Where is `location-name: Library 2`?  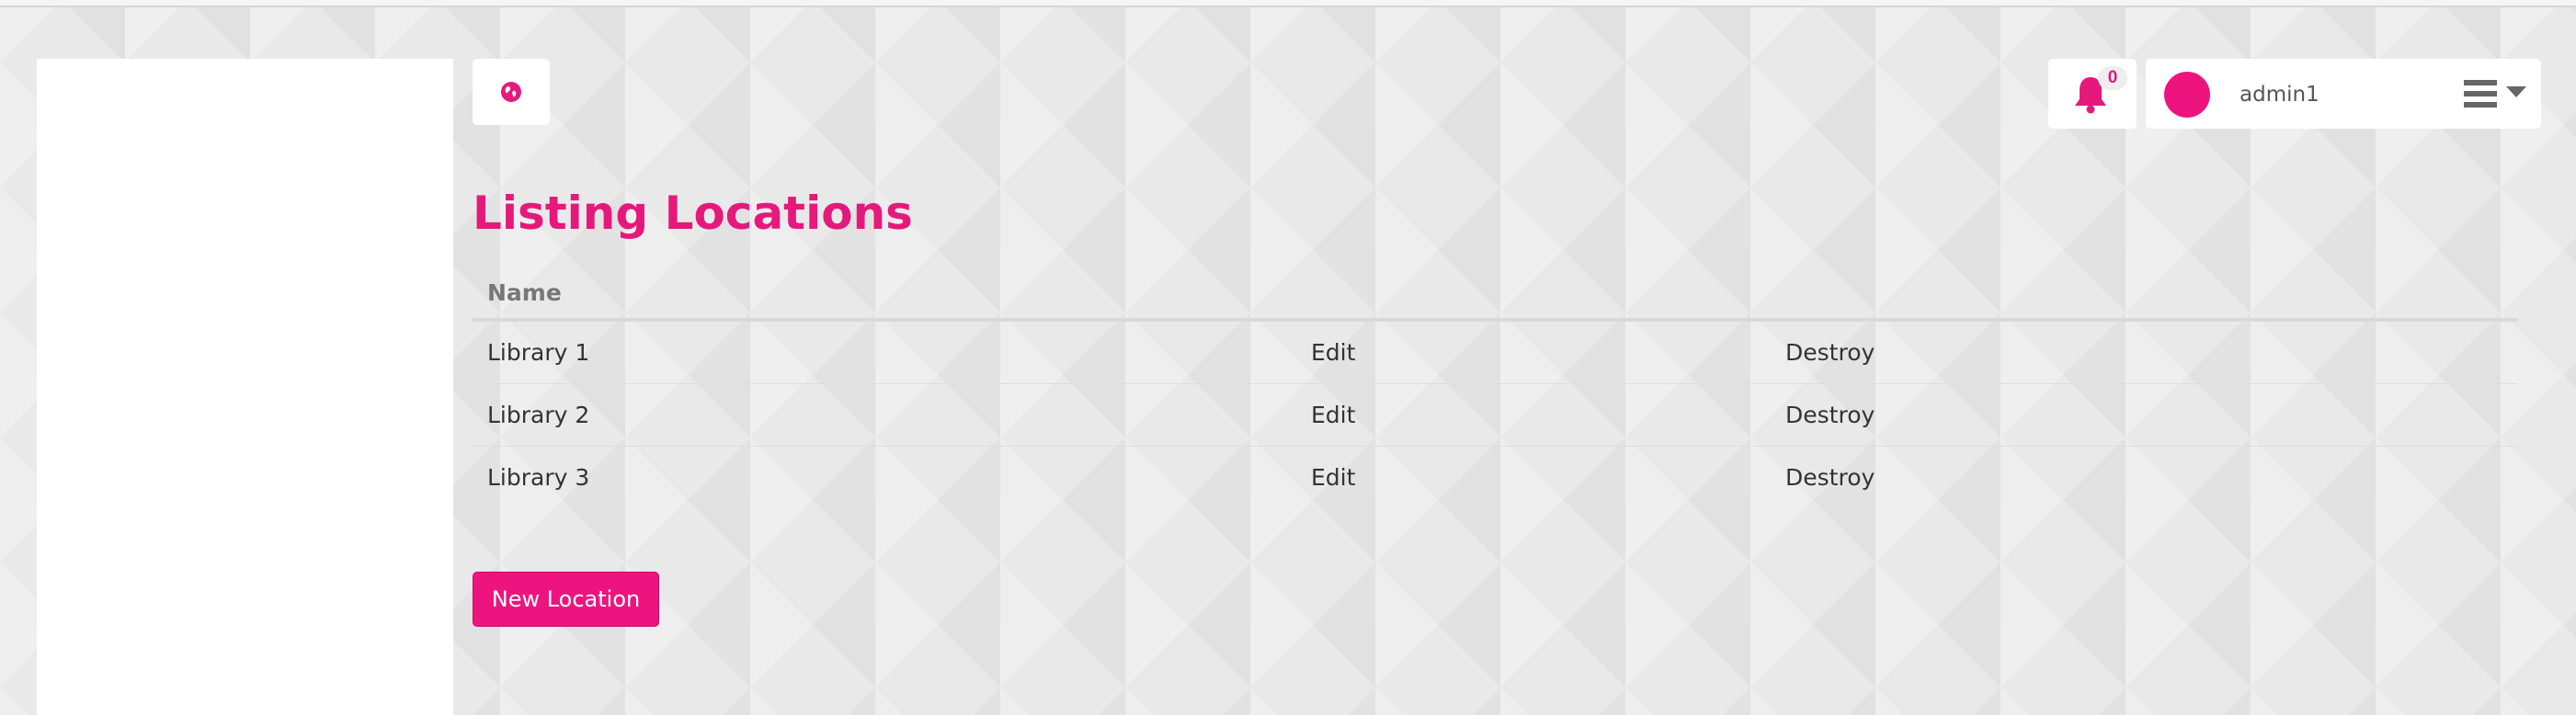
location-name: Library 2 is located at coordinates (884, 415).